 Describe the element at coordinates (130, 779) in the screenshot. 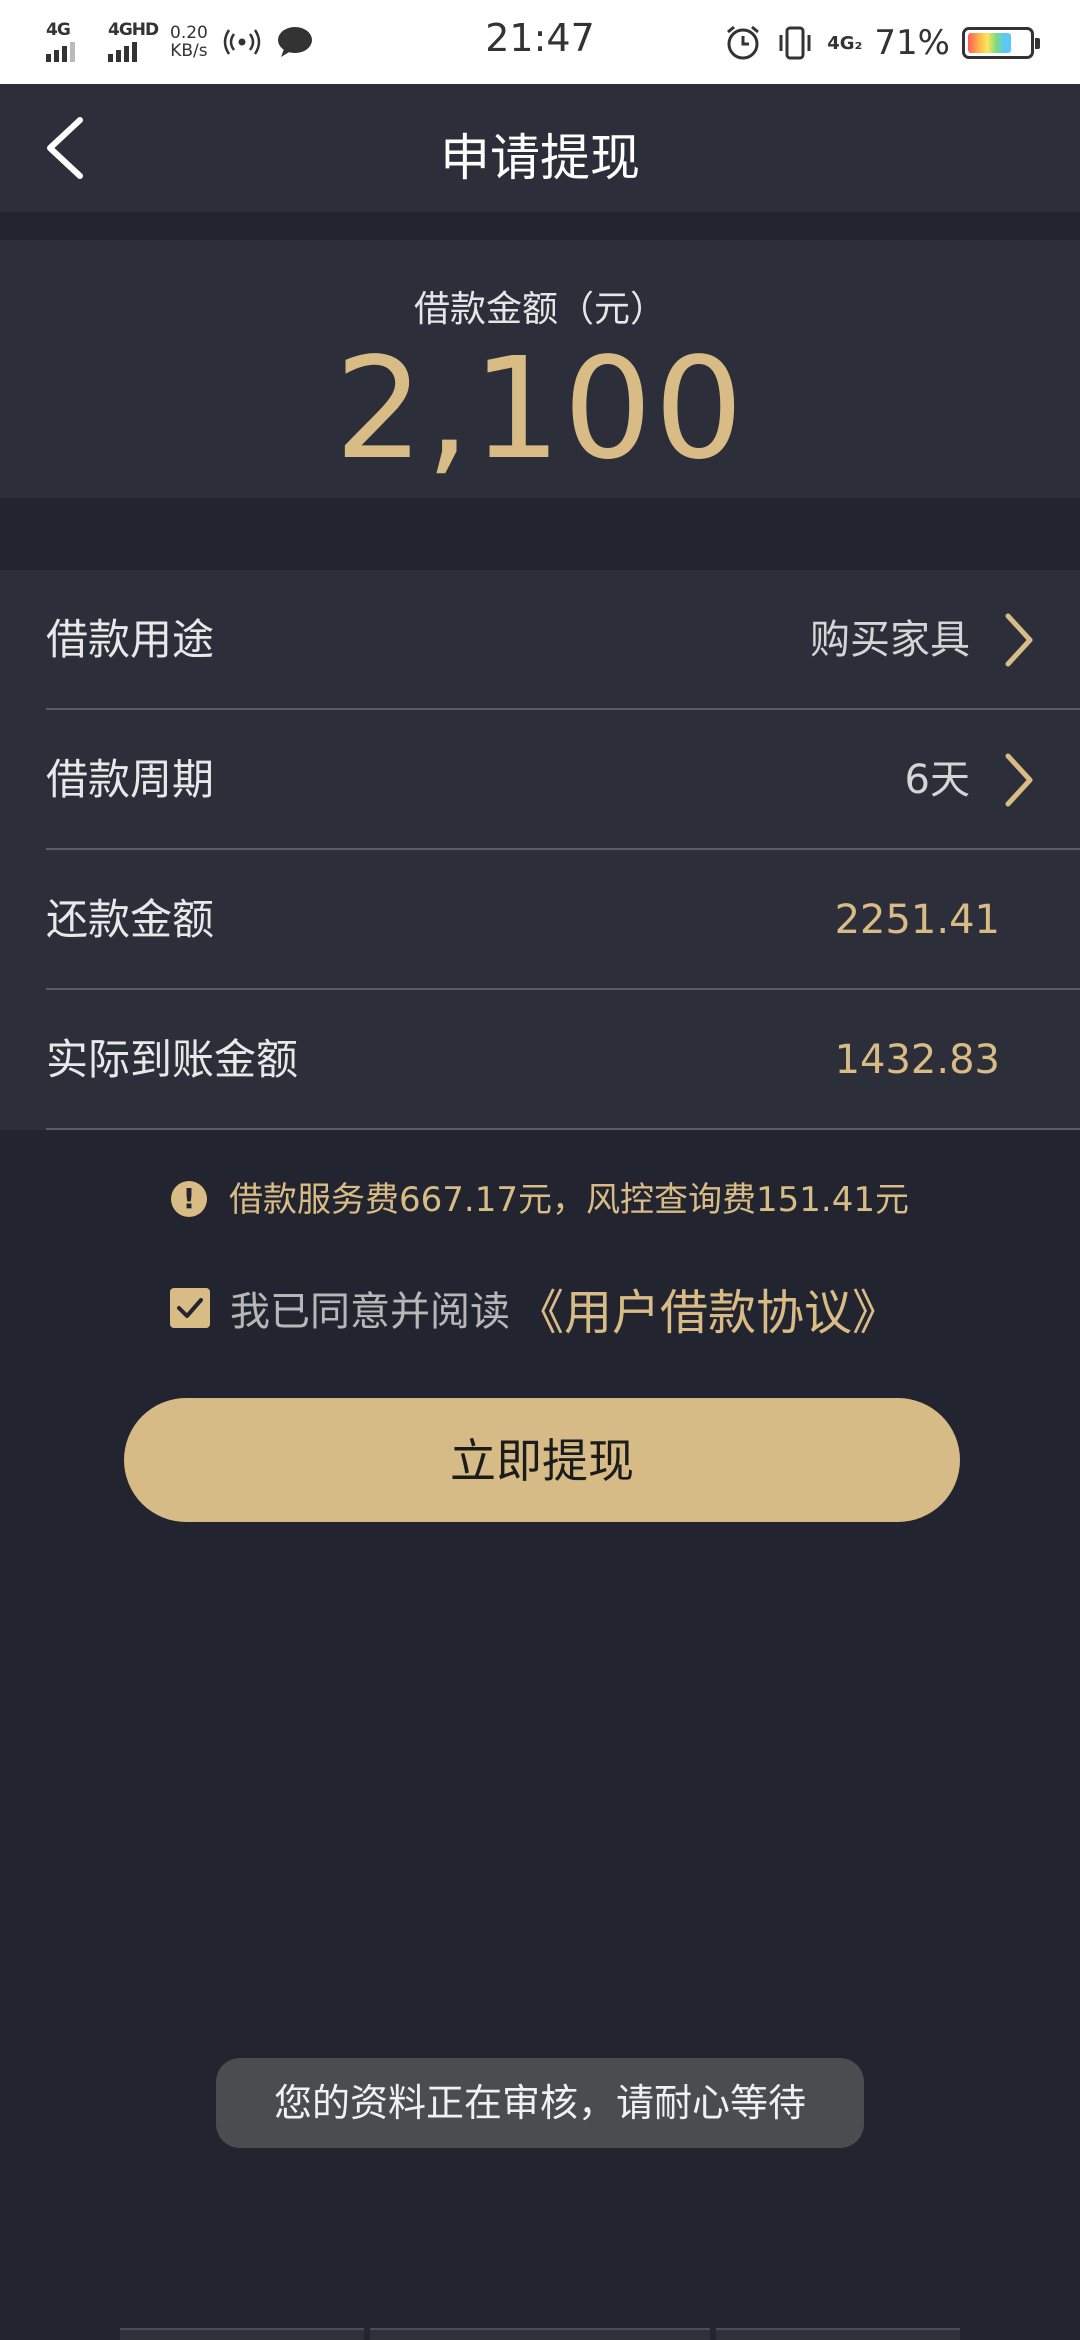

I see `row-label: 借款周期` at that location.